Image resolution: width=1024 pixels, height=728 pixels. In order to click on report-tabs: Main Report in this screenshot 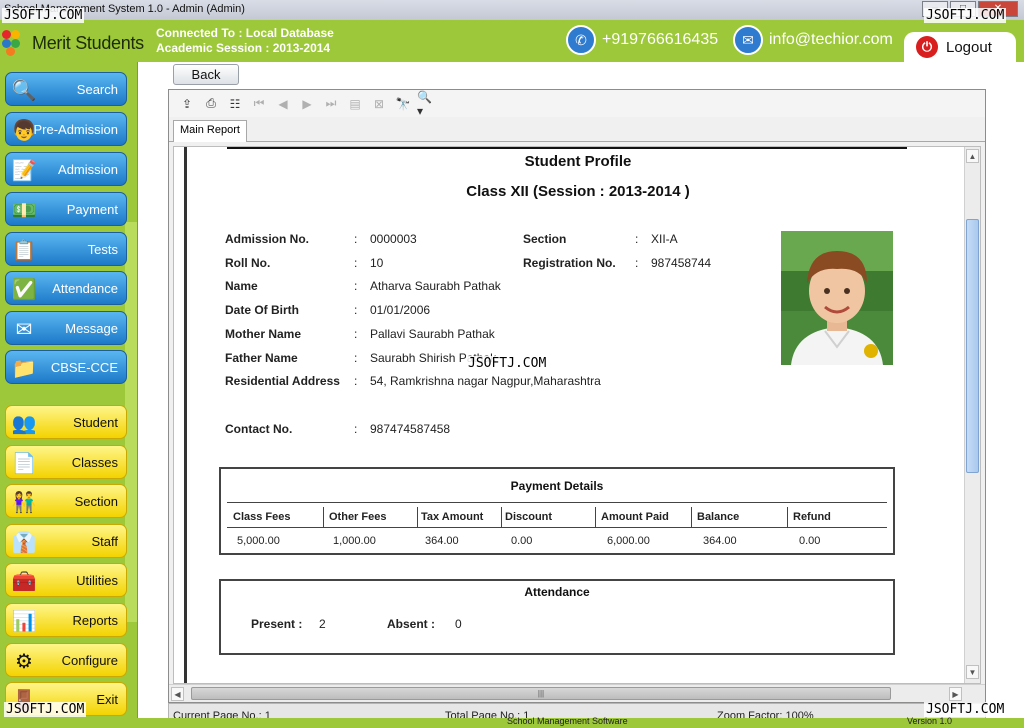, I will do `click(577, 130)`.